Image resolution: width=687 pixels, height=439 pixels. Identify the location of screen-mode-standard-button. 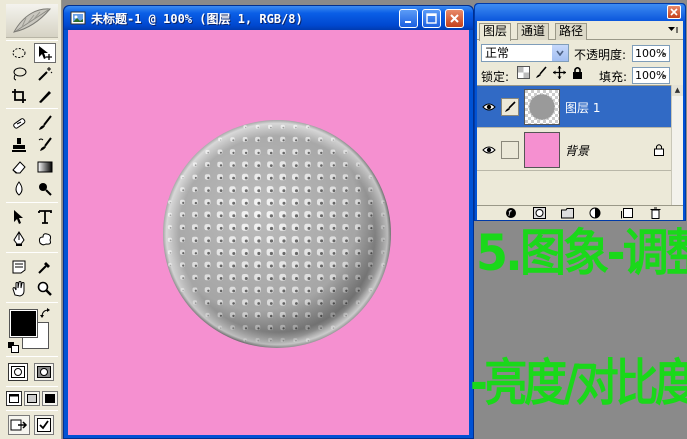
(14, 398).